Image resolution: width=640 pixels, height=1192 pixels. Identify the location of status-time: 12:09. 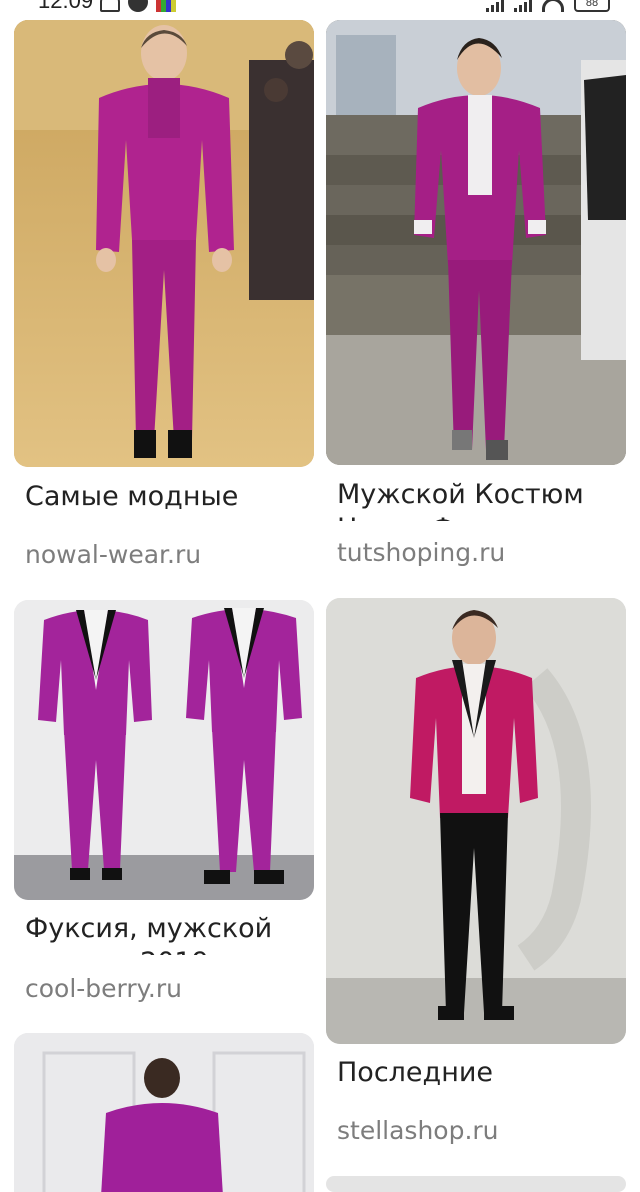
(66, 6).